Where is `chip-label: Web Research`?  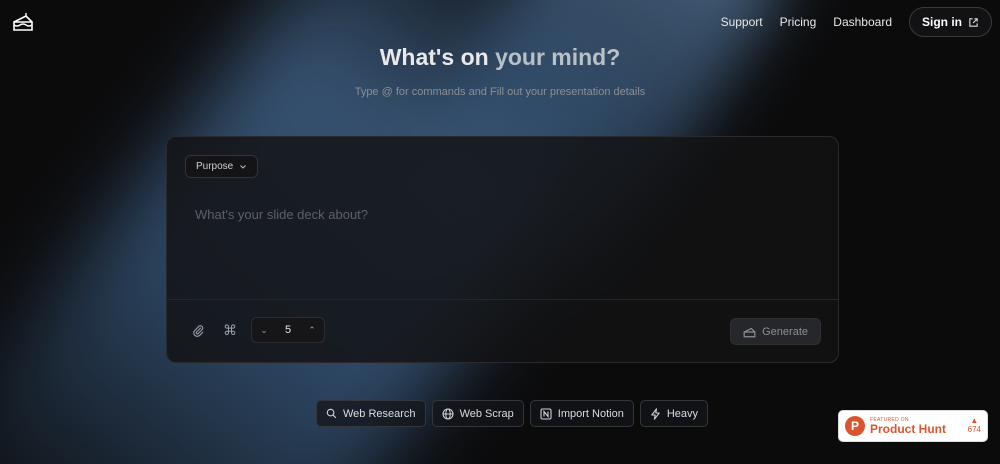
chip-label: Web Research is located at coordinates (379, 413).